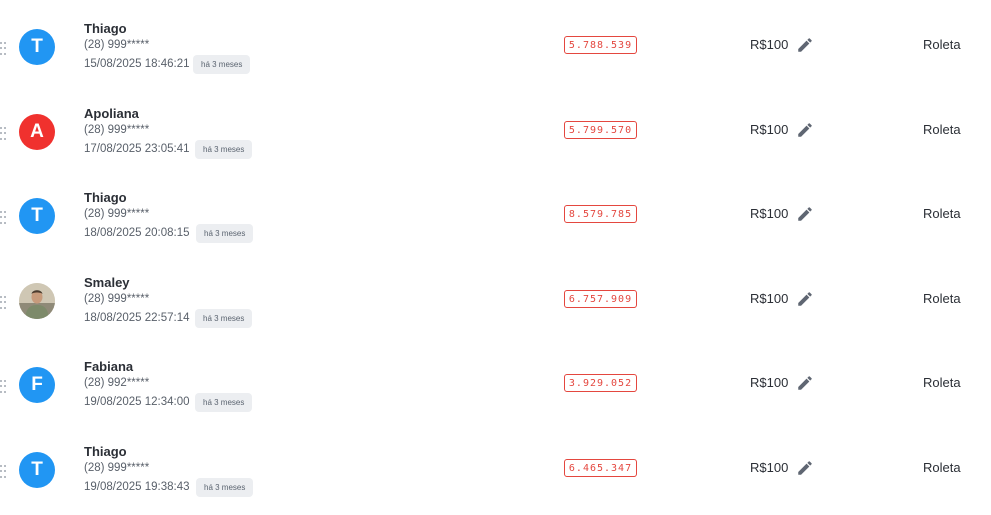 This screenshot has height=515, width=991. What do you see at coordinates (600, 130) in the screenshot?
I see `ticket-number-badge: 5.799.570` at bounding box center [600, 130].